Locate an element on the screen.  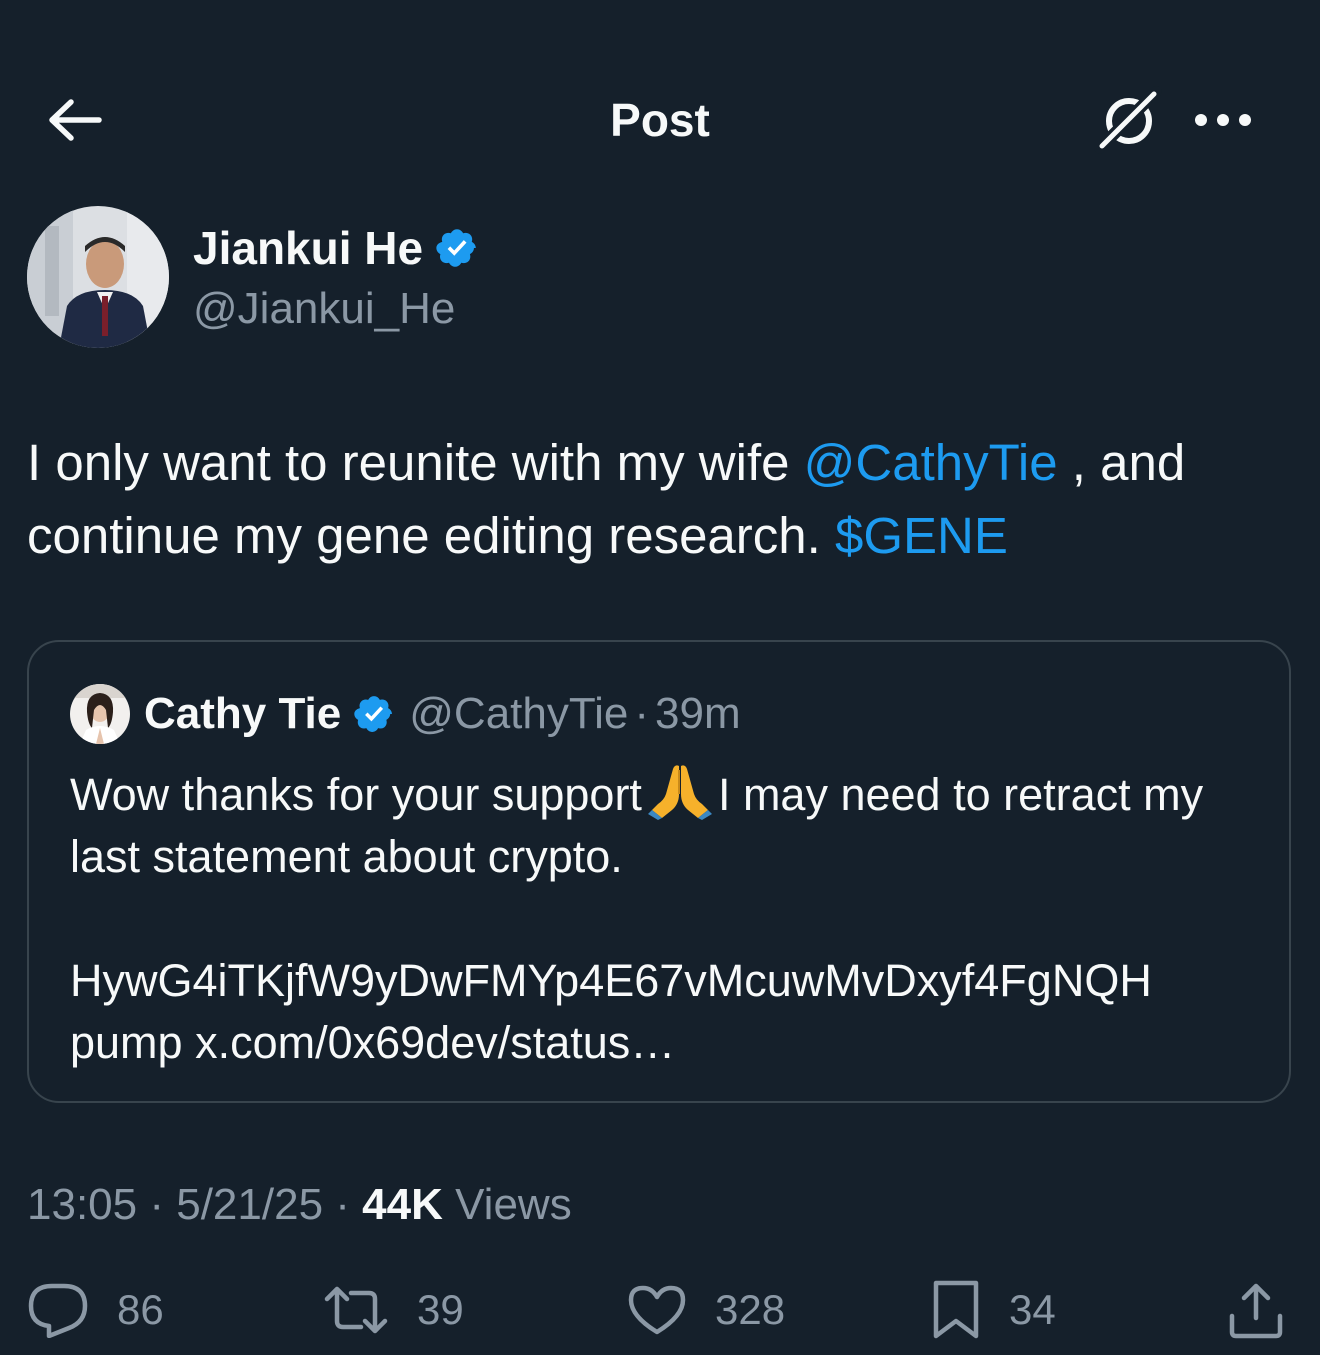
repost-icon is located at coordinates (356, 1310).